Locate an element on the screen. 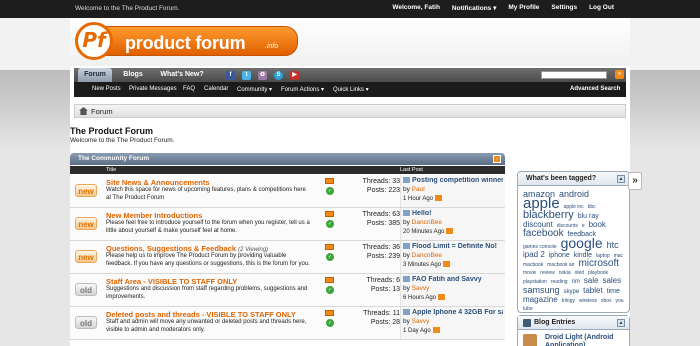 The height and width of the screenshot is (346, 700). tag-link: movie is located at coordinates (529, 273).